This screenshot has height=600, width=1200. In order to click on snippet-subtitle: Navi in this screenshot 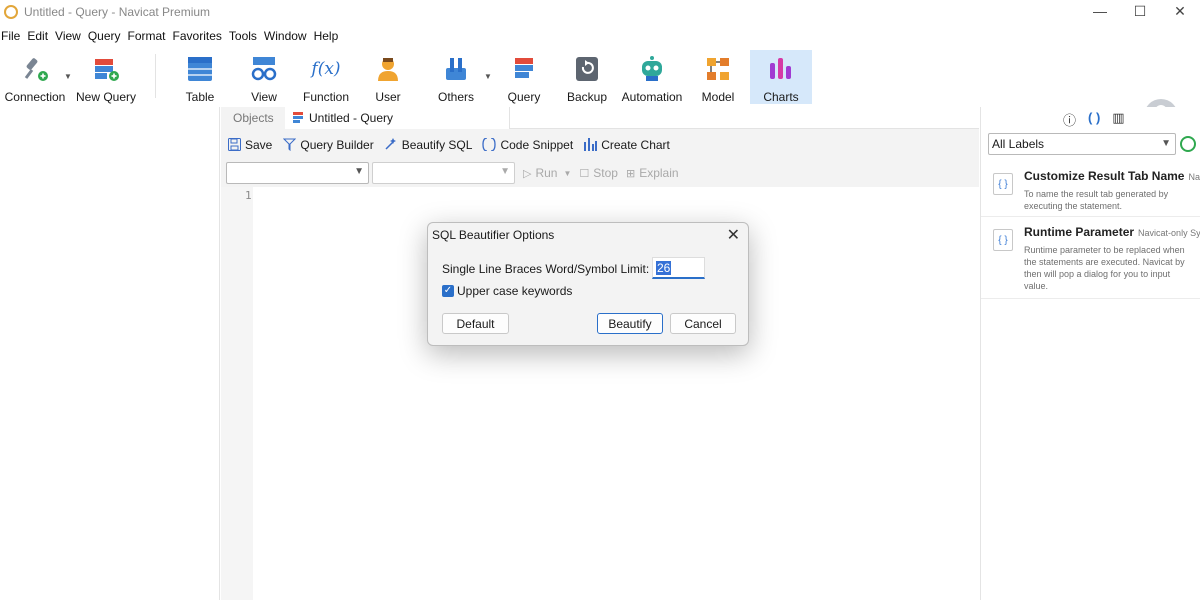, I will do `click(1194, 177)`.